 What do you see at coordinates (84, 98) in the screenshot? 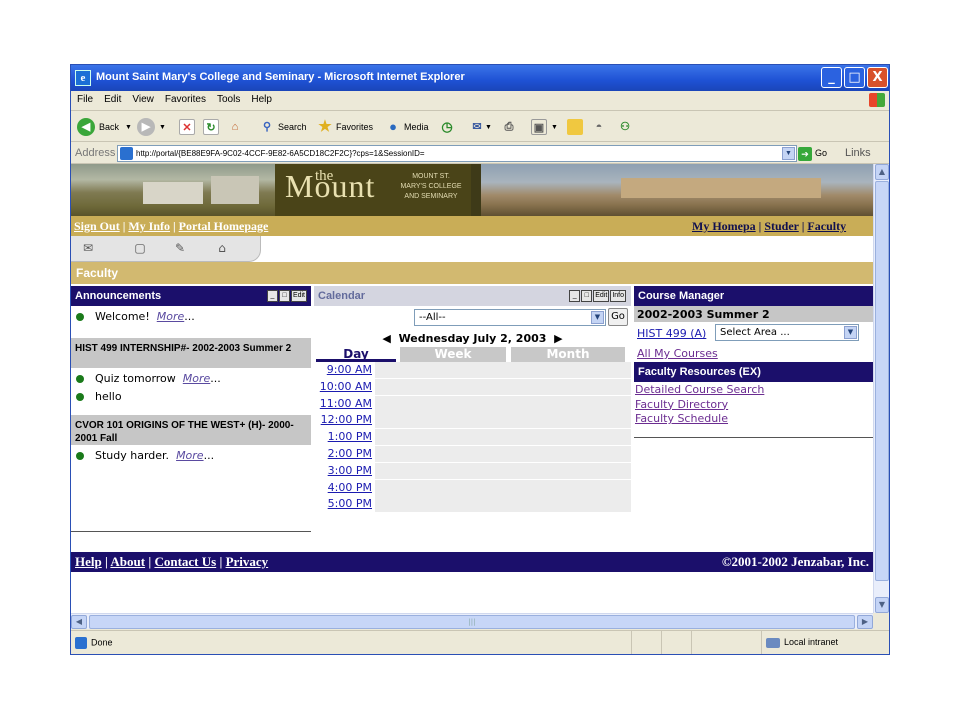
I see `menu-file: File` at bounding box center [84, 98].